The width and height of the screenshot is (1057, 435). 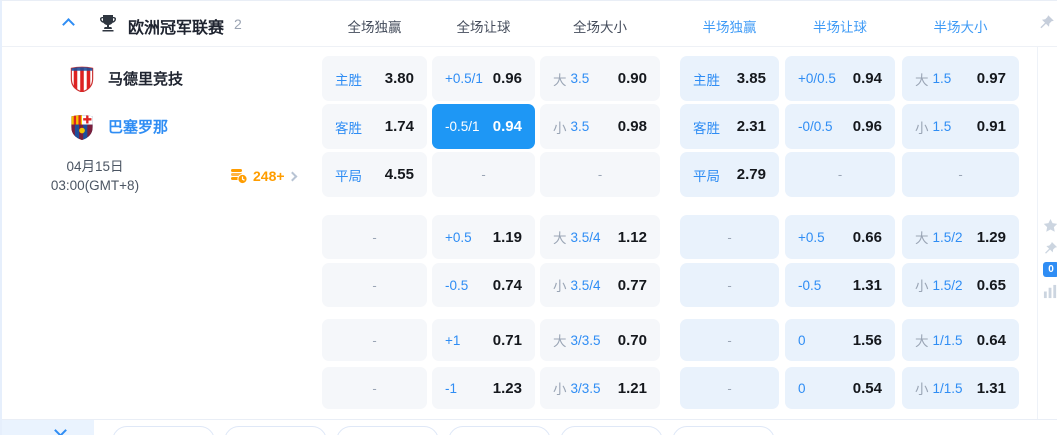 I want to click on odds-cell: -0.5 0.74, so click(x=483, y=285).